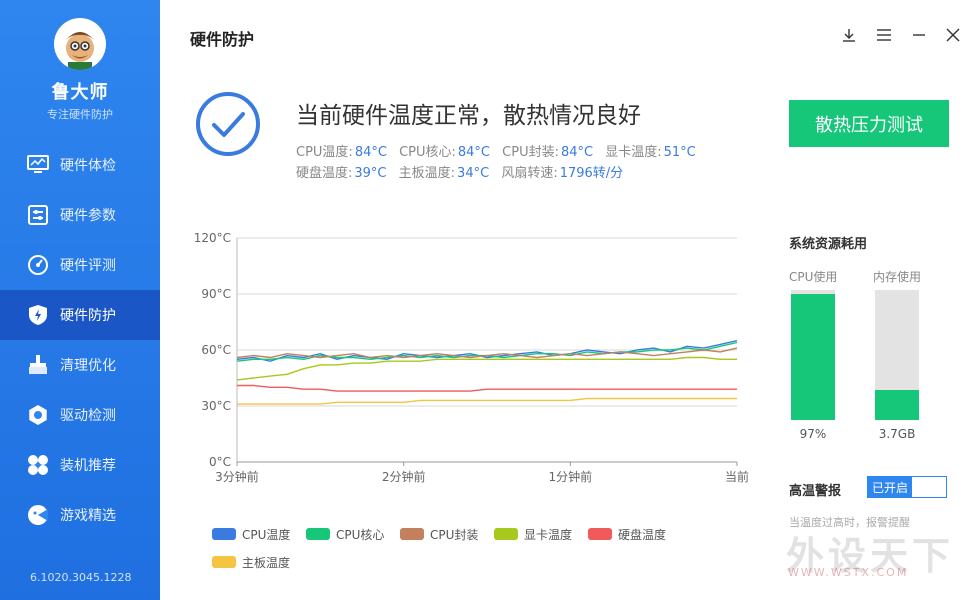 The height and width of the screenshot is (600, 980). What do you see at coordinates (81, 577) in the screenshot?
I see `version-text: 6.1020.3045.1228` at bounding box center [81, 577].